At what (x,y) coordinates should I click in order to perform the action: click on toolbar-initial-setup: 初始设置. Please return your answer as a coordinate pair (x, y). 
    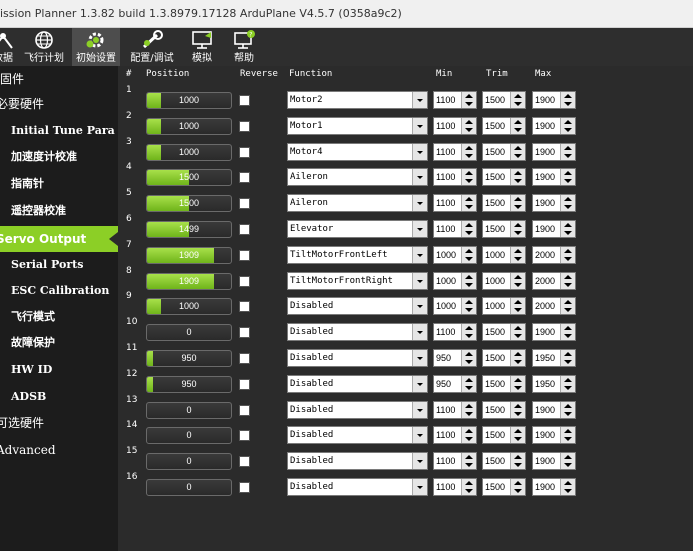
    Looking at the image, I should click on (96, 47).